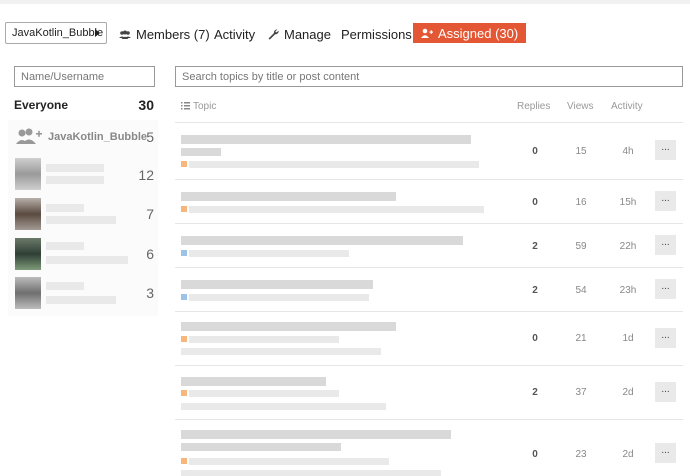 The height and width of the screenshot is (476, 690). I want to click on tab-activity: Activity, so click(234, 34).